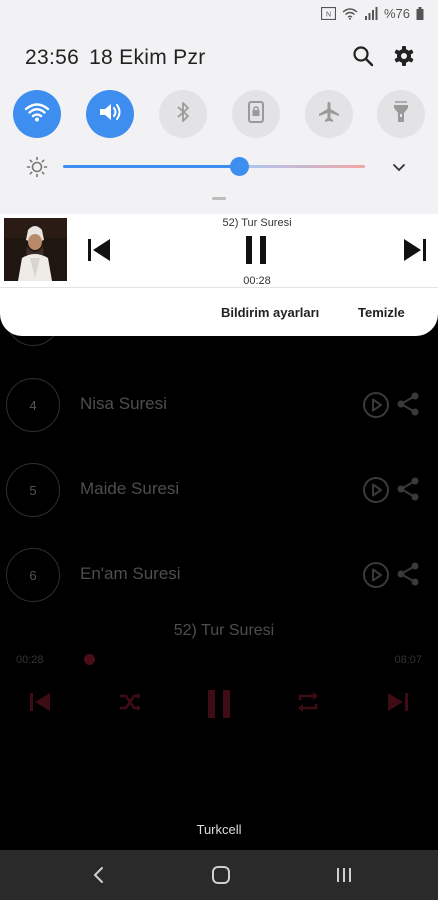  What do you see at coordinates (30, 660) in the screenshot?
I see `elapsed-time: 00:28` at bounding box center [30, 660].